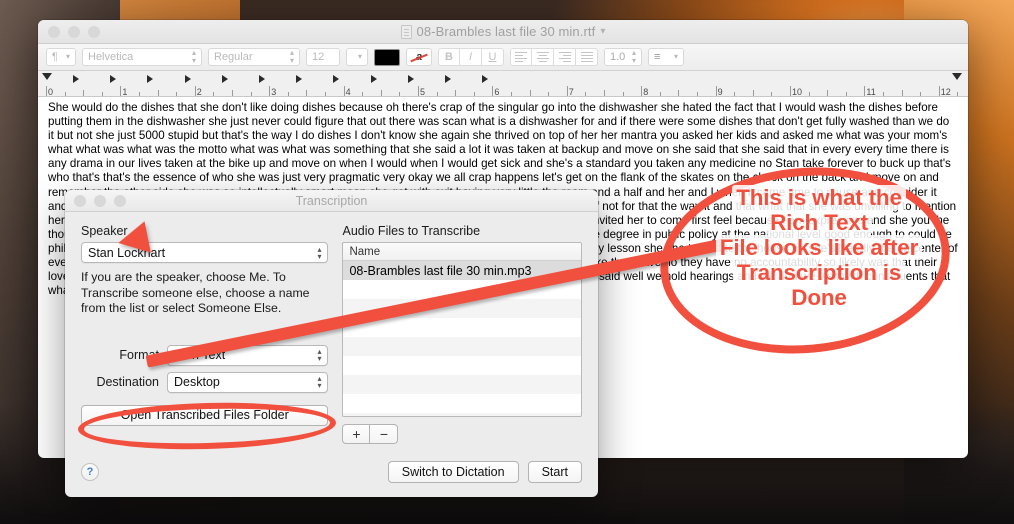  What do you see at coordinates (945, 92) in the screenshot?
I see `ruler-number: 12` at bounding box center [945, 92].